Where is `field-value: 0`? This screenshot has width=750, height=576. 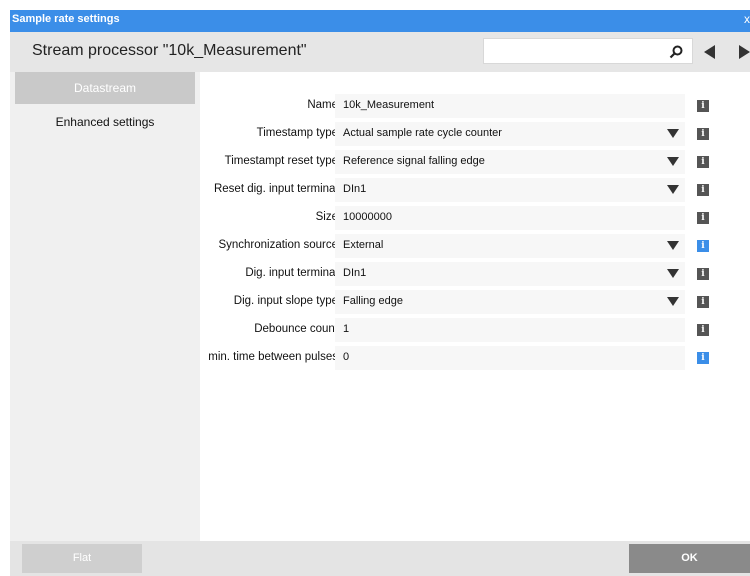 field-value: 0 is located at coordinates (346, 357).